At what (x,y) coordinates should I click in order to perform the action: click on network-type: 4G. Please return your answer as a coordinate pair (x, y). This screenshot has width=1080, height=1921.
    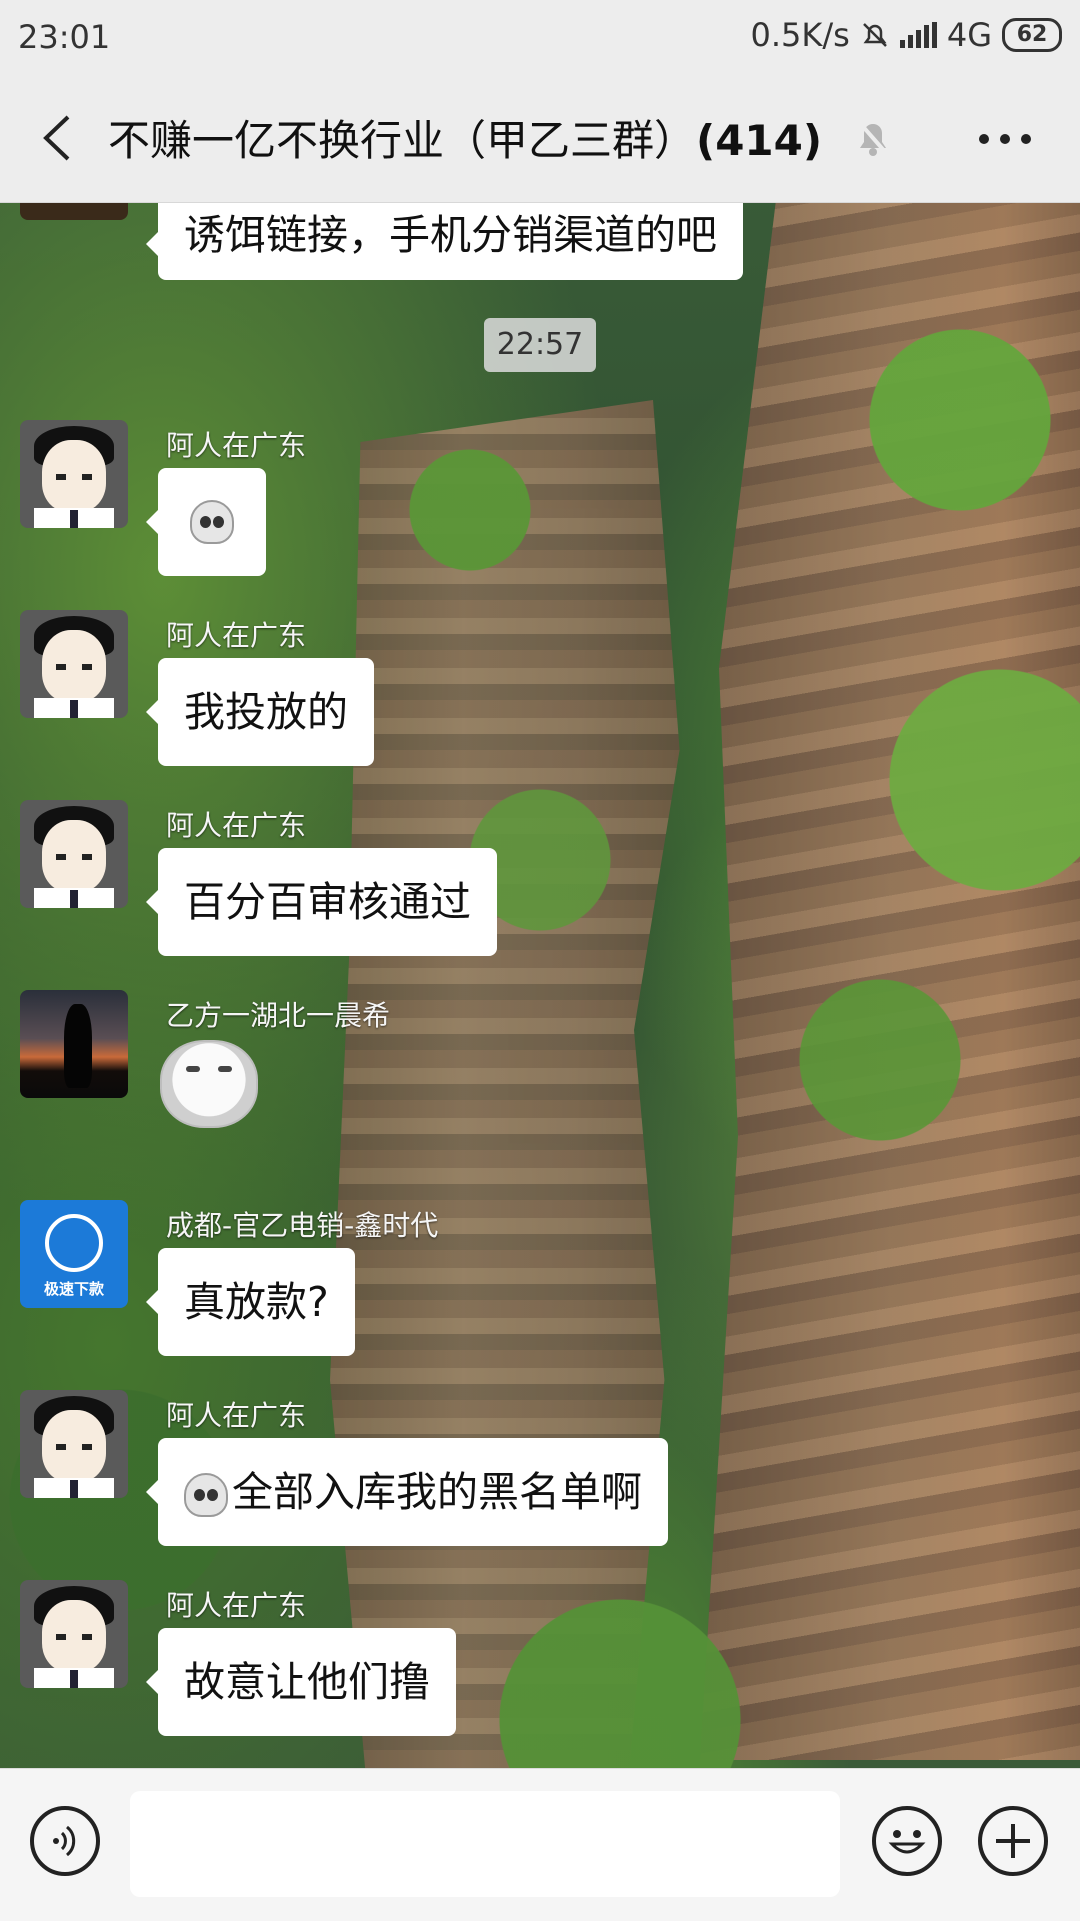
    Looking at the image, I should click on (969, 35).